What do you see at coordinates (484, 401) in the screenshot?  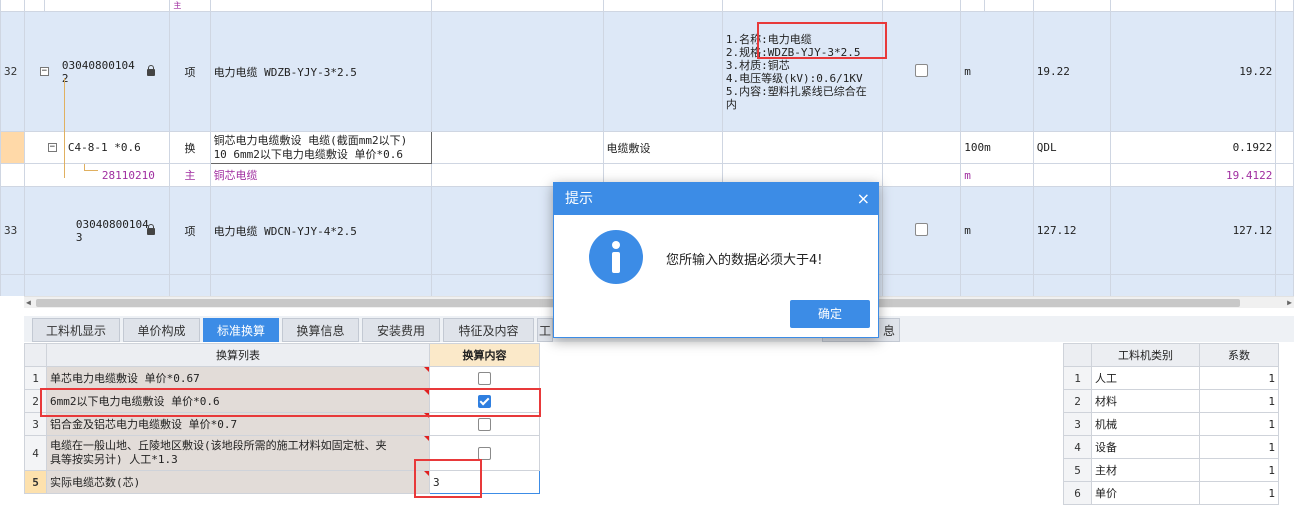 I see `conversion-checkbox-checked` at bounding box center [484, 401].